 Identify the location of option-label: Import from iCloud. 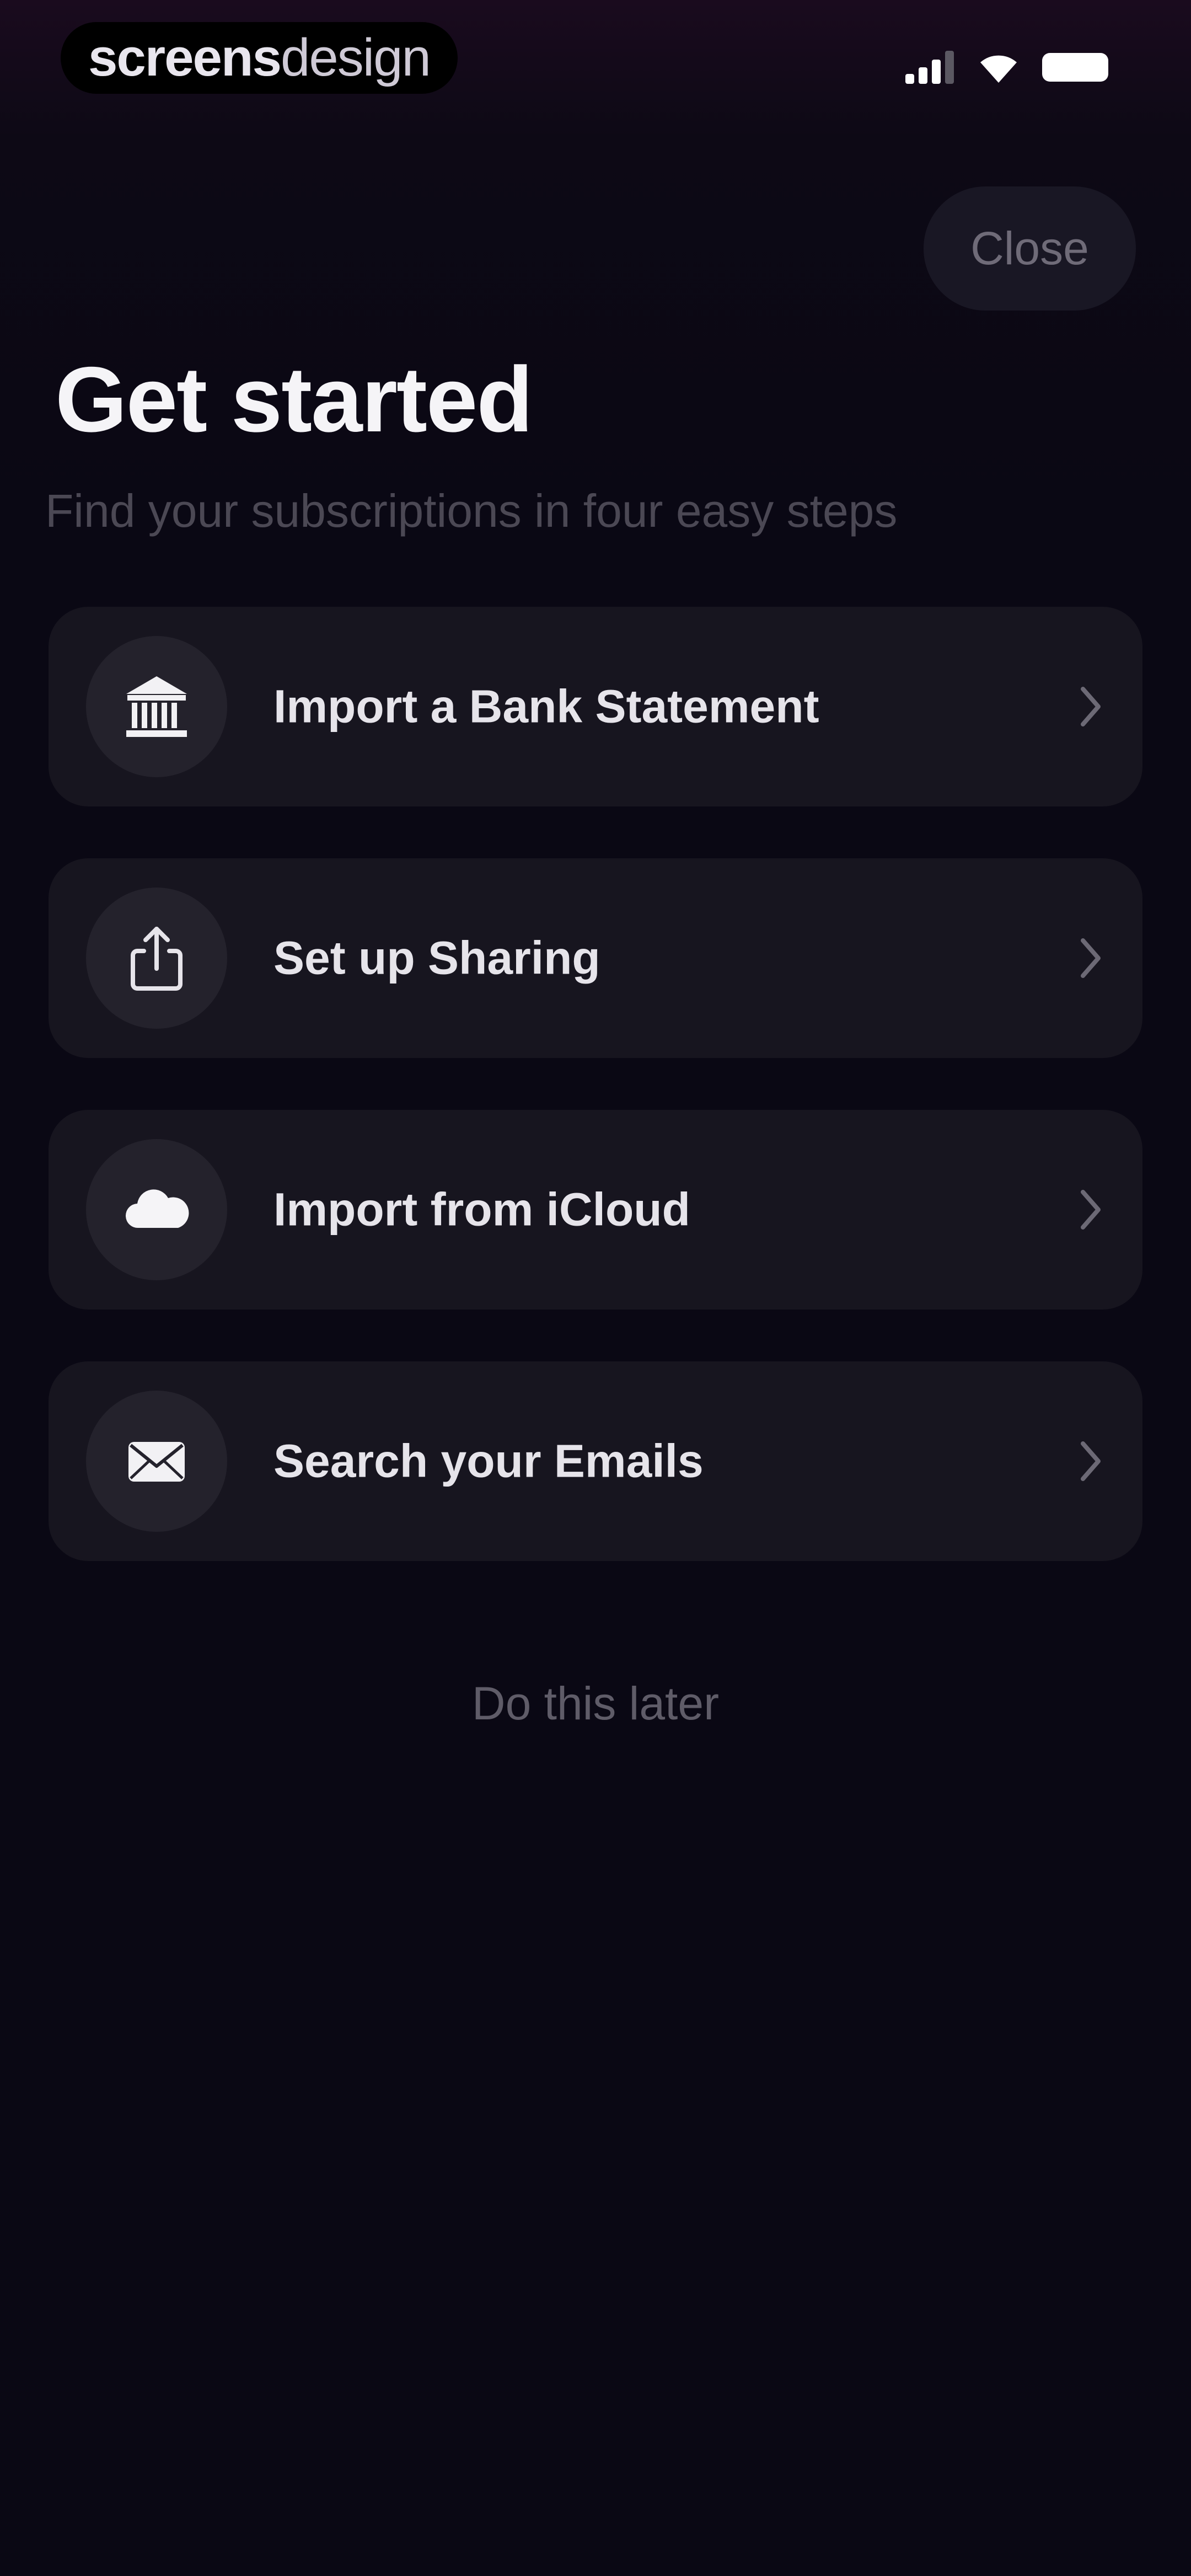
(481, 1209).